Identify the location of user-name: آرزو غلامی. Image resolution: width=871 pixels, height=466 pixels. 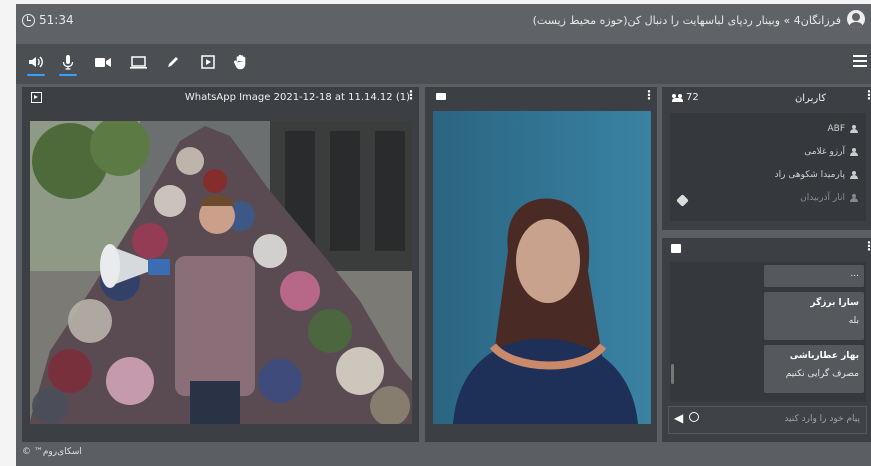
(824, 152).